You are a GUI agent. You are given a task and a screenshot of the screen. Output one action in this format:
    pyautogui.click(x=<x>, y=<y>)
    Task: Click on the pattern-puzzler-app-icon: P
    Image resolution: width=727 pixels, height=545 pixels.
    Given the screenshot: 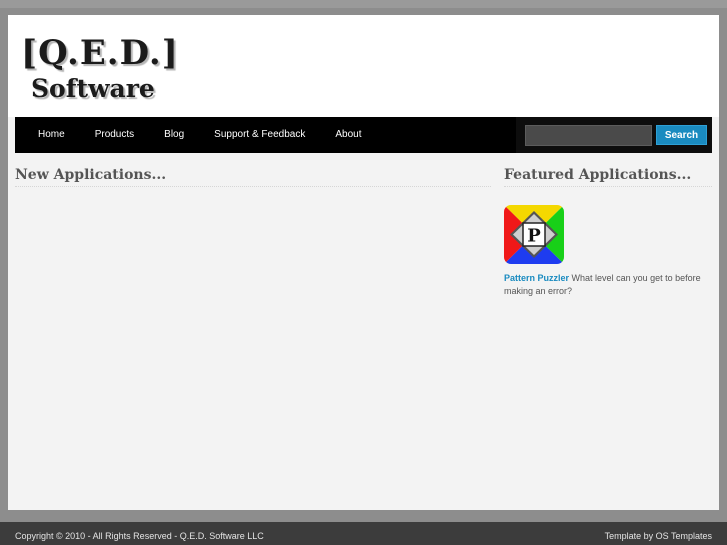 What is the action you would take?
    pyautogui.click(x=534, y=234)
    